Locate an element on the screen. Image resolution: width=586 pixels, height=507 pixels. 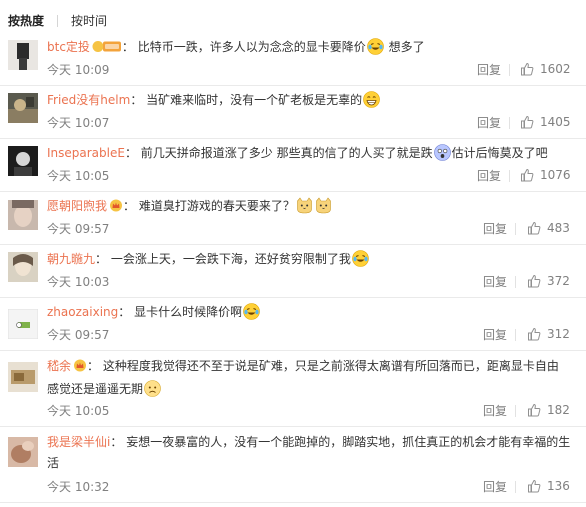
username: 嵇余 is located at coordinates (59, 366).